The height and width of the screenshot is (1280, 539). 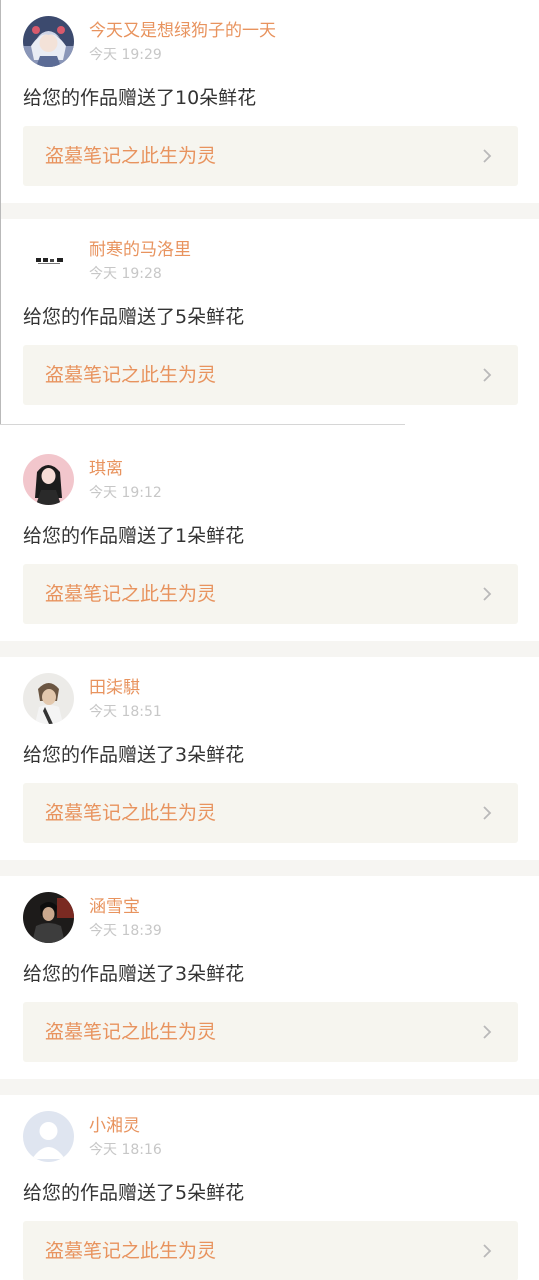 I want to click on username: 耐寒的马洛里, so click(x=140, y=250).